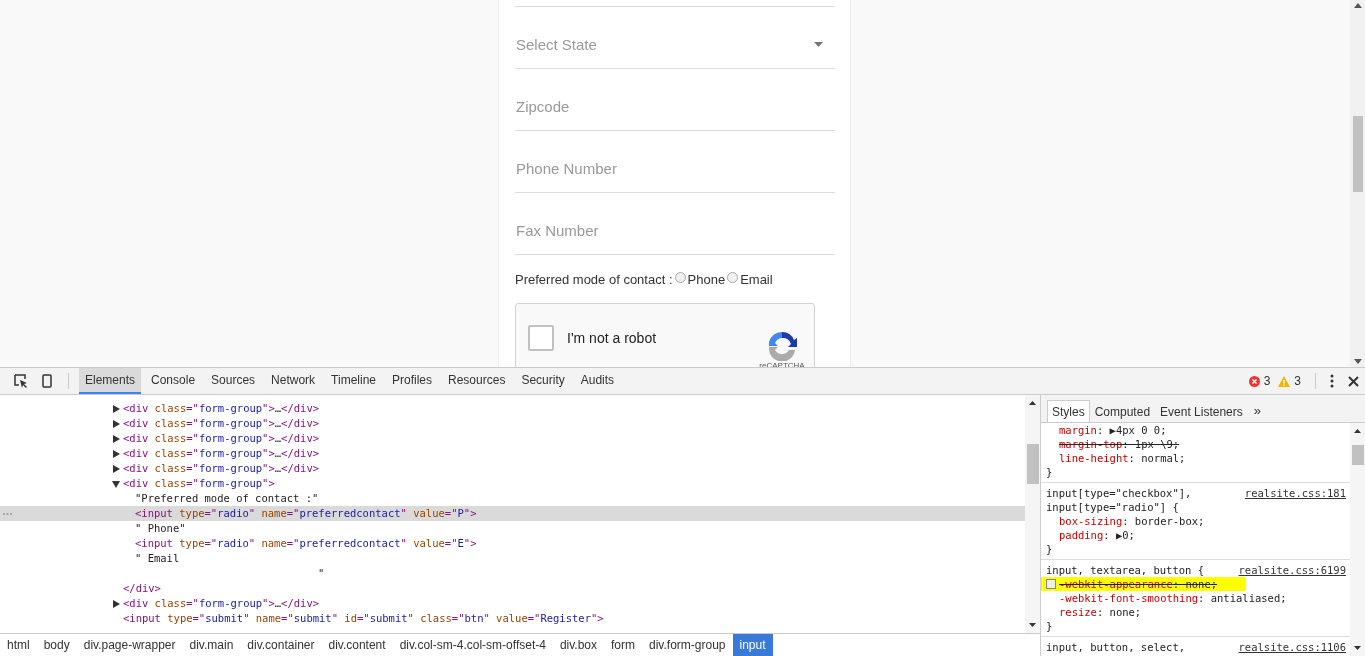  Describe the element at coordinates (1132, 521) in the screenshot. I see `css-property: box-sizing: border-box;` at that location.